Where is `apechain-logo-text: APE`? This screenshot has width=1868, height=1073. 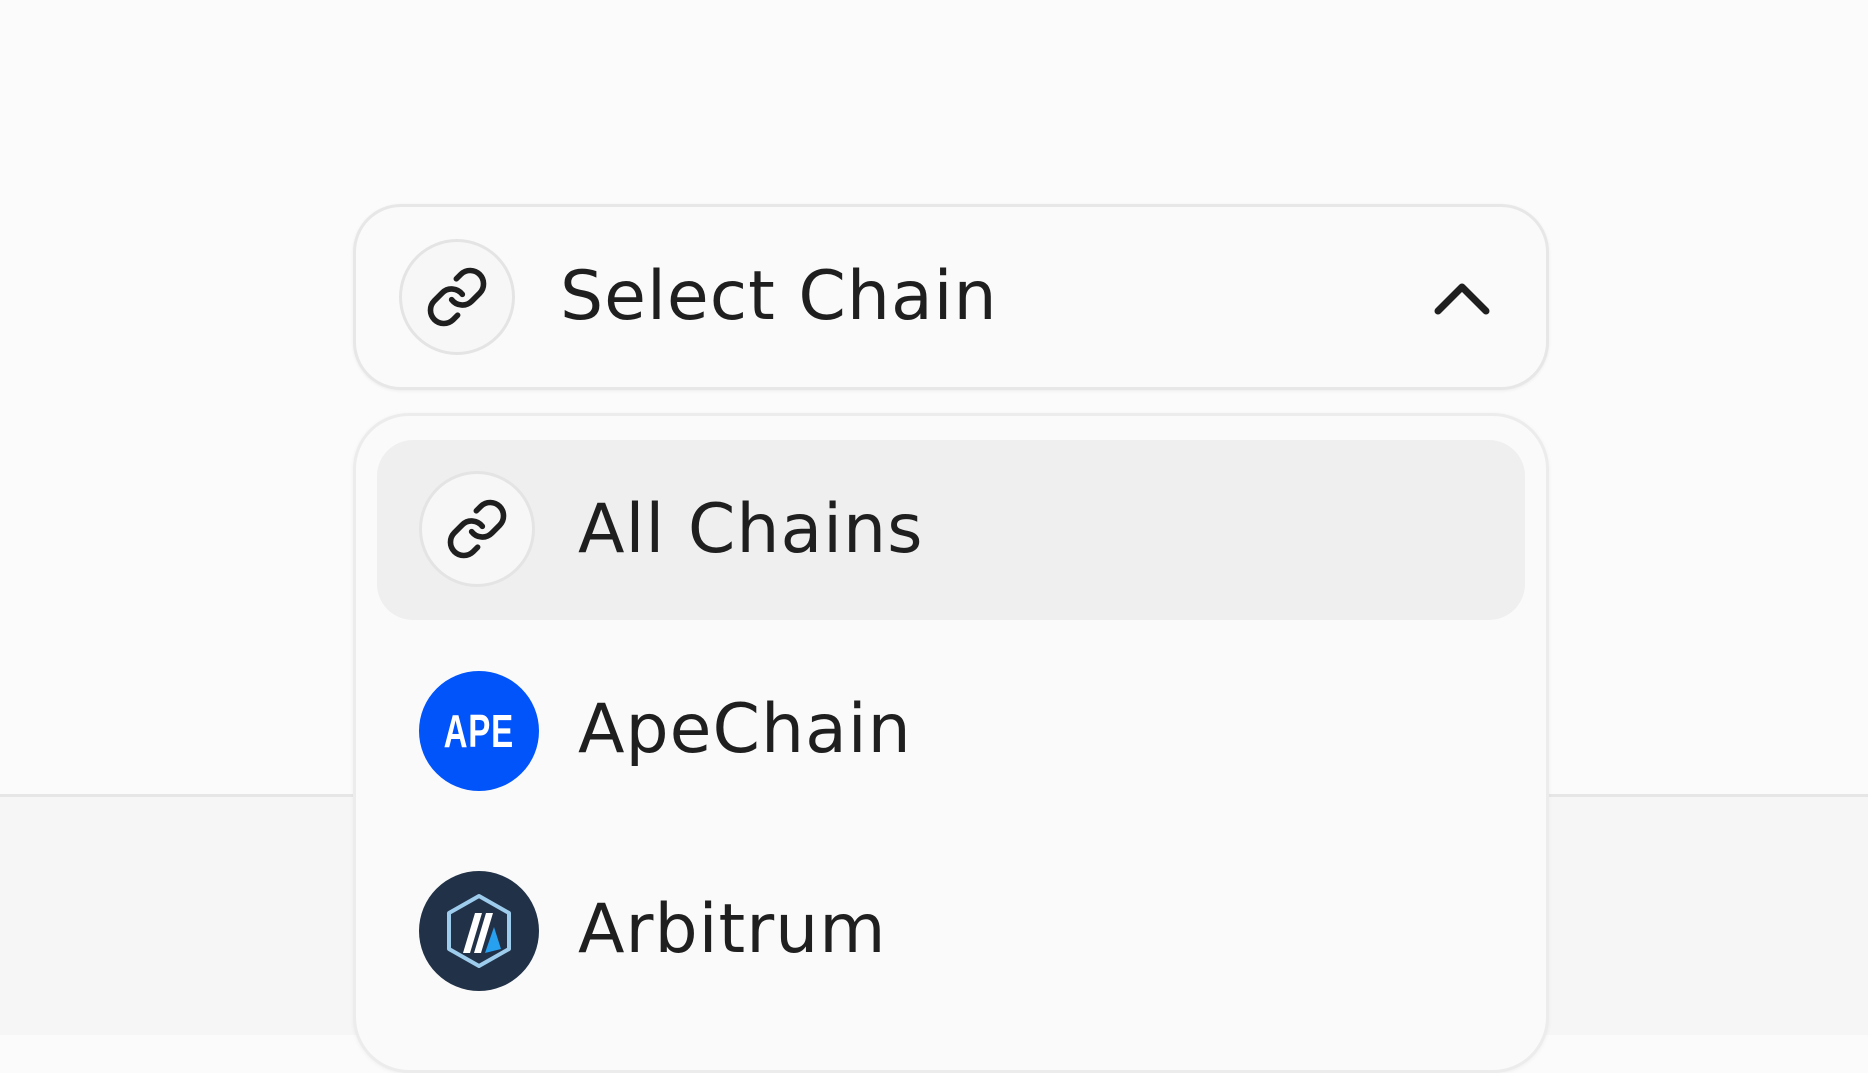 apechain-logo-text: APE is located at coordinates (479, 731).